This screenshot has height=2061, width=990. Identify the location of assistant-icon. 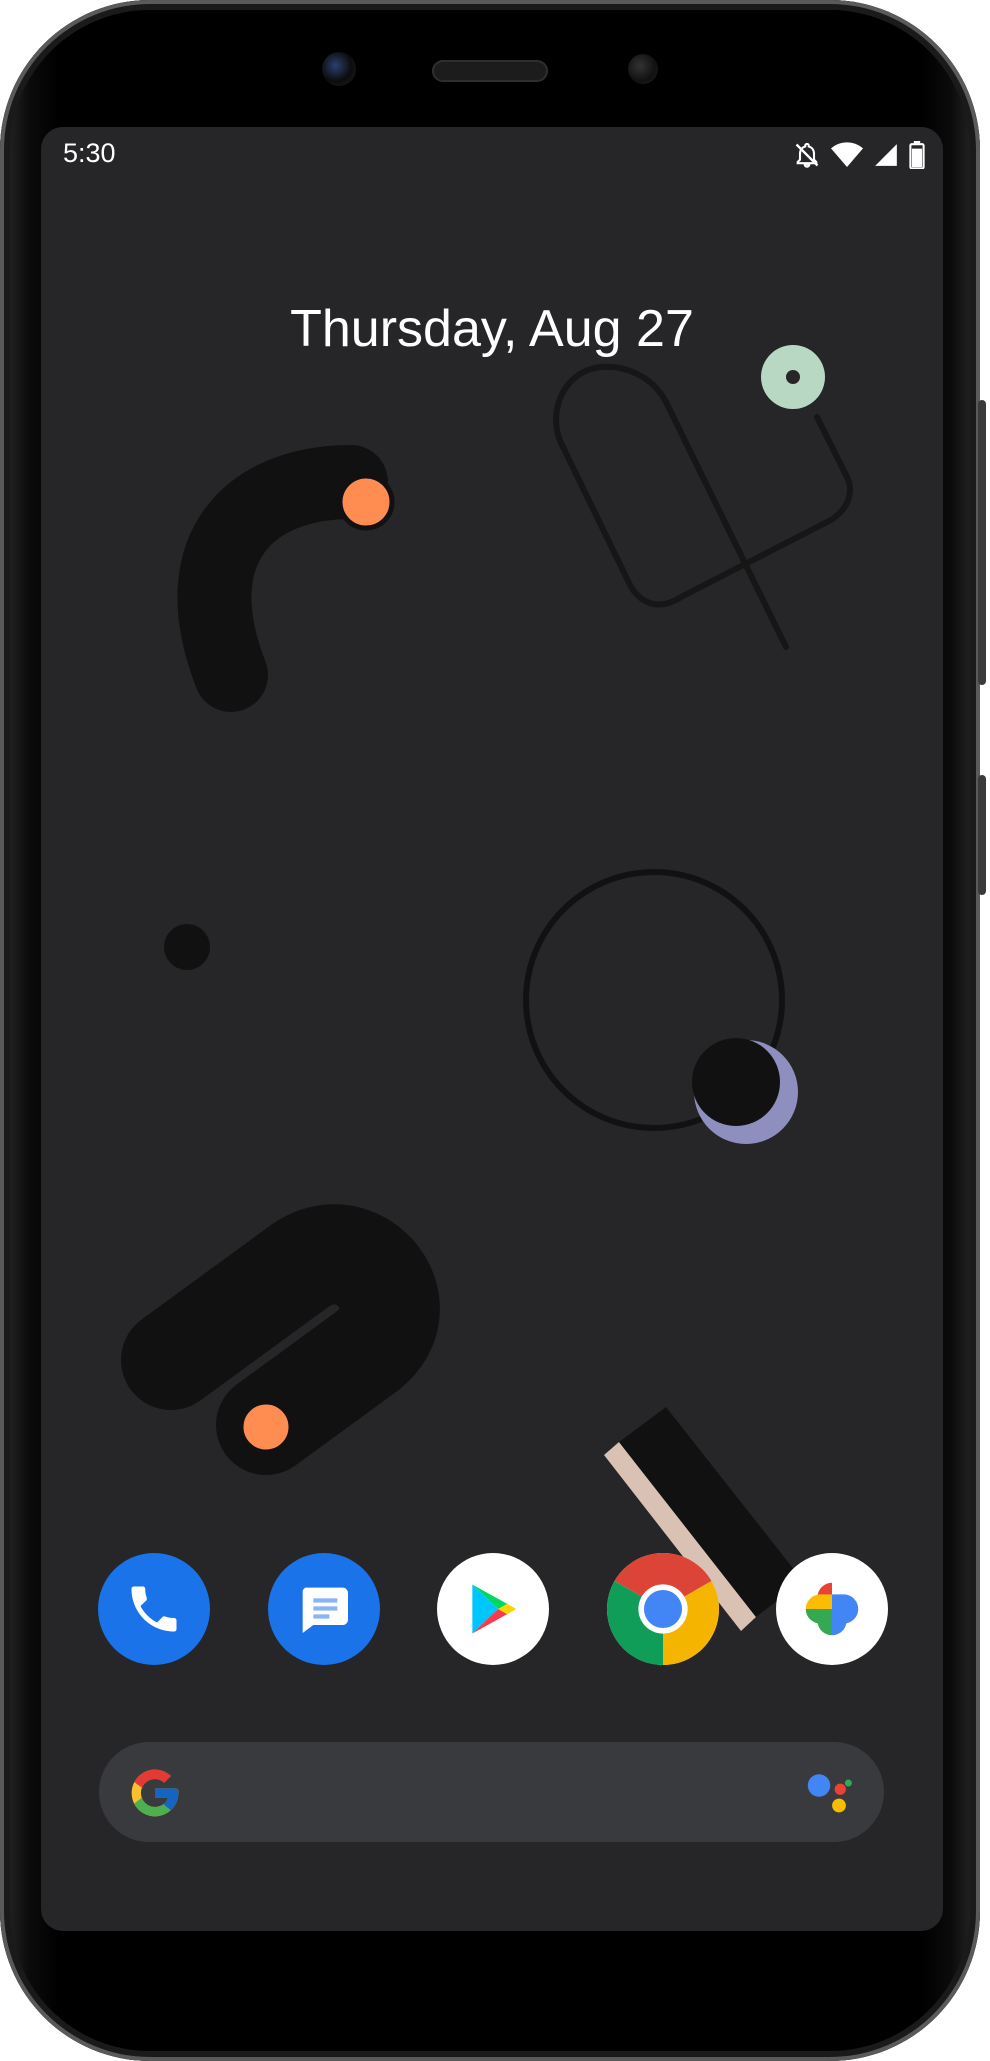
(829, 1795).